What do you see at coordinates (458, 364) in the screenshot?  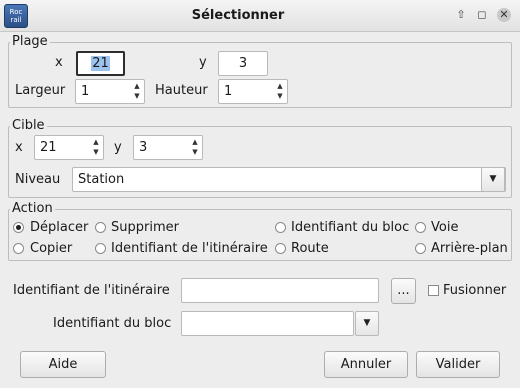 I see `ok-button: Valider` at bounding box center [458, 364].